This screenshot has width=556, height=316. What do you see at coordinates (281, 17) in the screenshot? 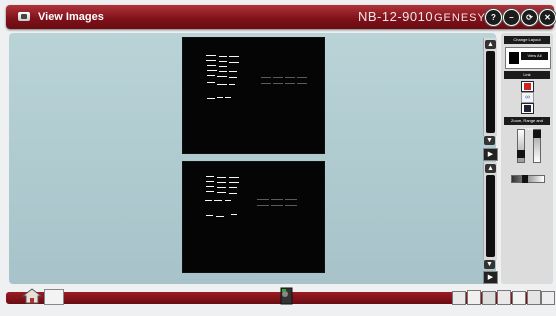
I see `title-bar: View Images NB-12-9010 GENESYS ? – ⟳ ✕` at bounding box center [281, 17].